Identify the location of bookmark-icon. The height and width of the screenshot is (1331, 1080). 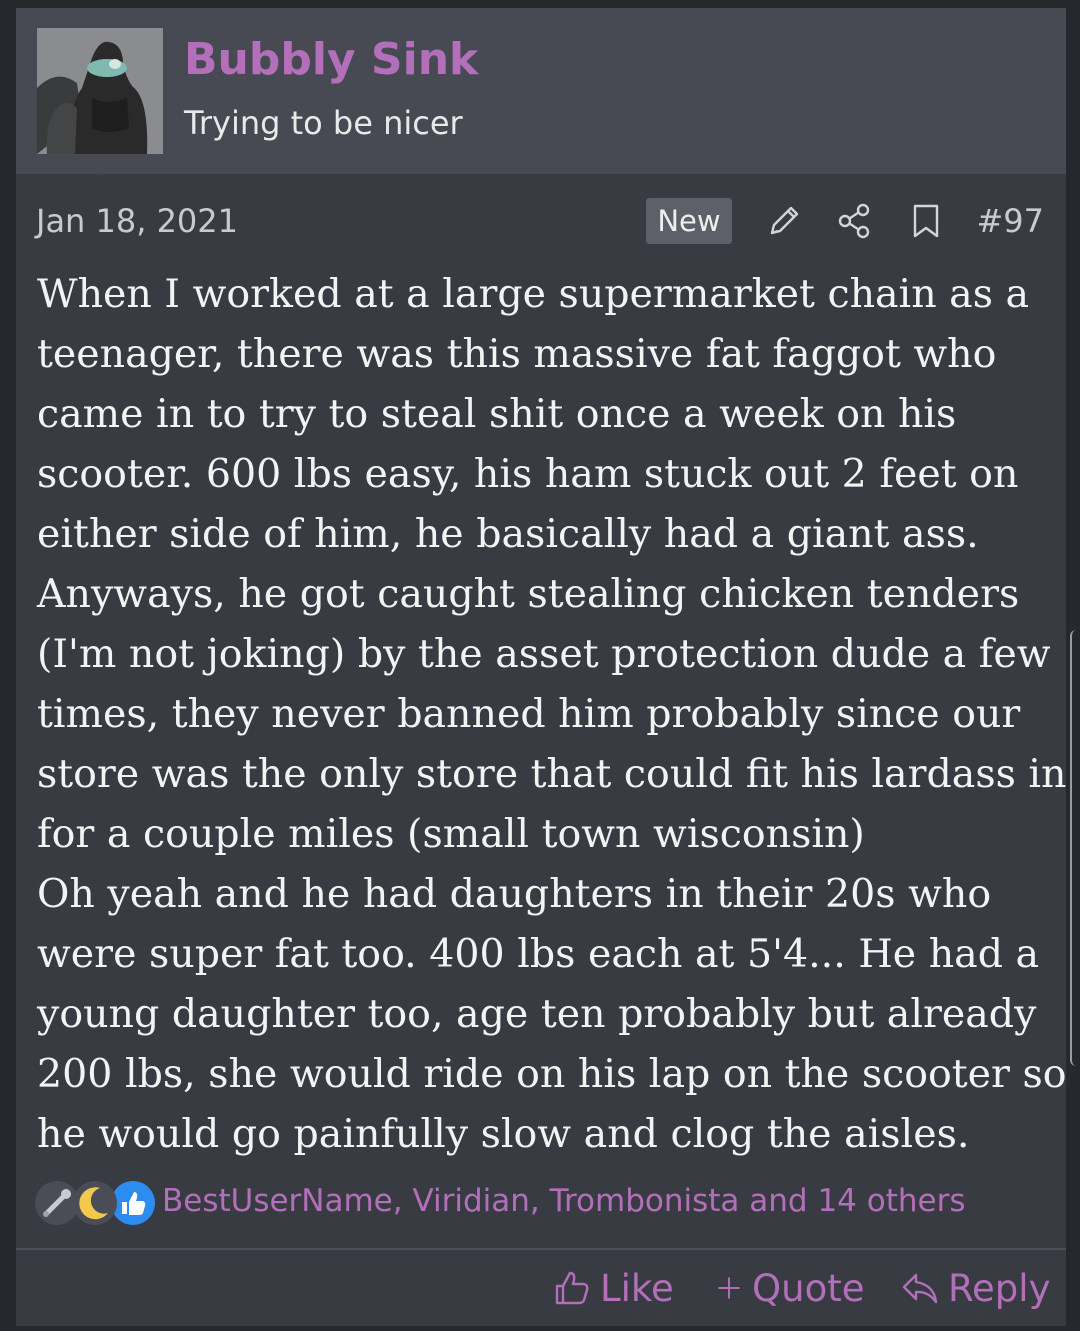
(926, 221).